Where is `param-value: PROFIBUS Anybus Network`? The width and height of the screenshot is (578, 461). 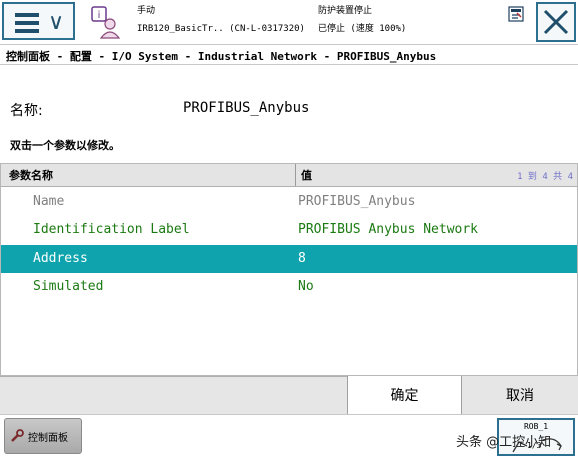
param-value: PROFIBUS Anybus Network is located at coordinates (388, 229).